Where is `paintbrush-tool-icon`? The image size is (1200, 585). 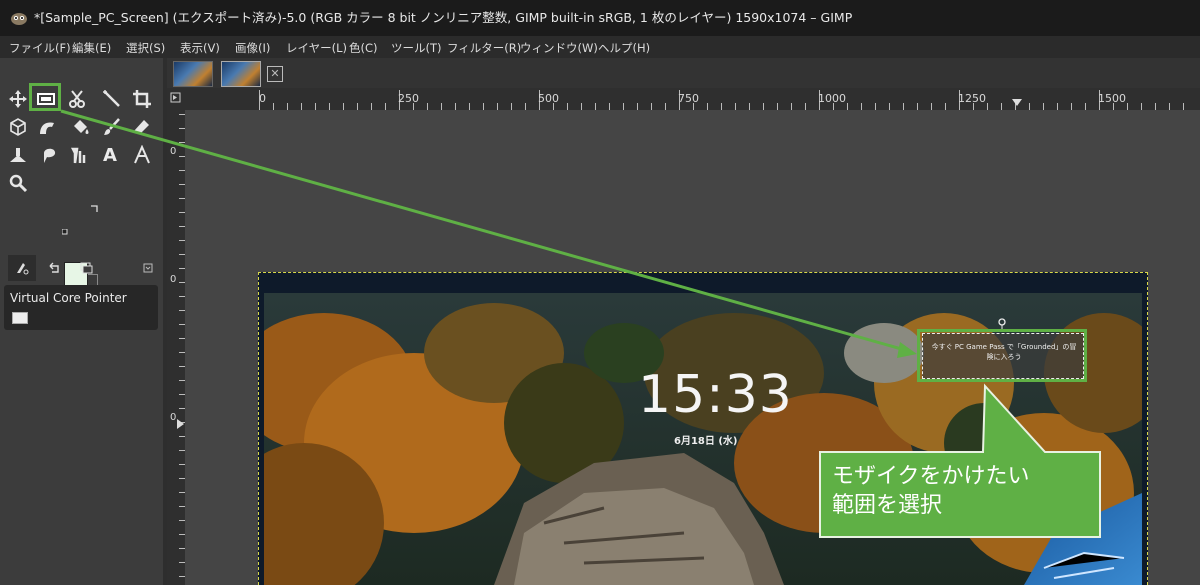
paintbrush-tool-icon is located at coordinates (112, 127).